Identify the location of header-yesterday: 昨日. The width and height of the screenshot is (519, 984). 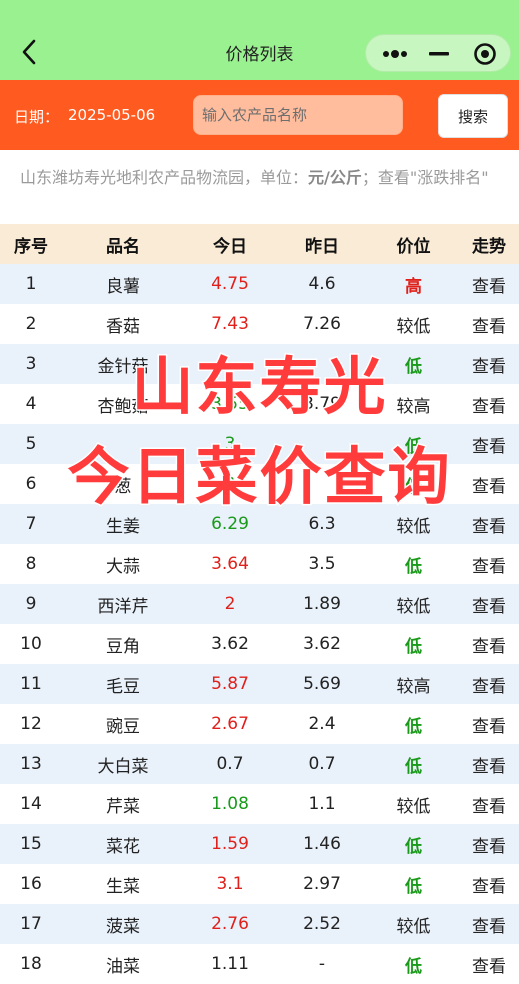
(322, 246).